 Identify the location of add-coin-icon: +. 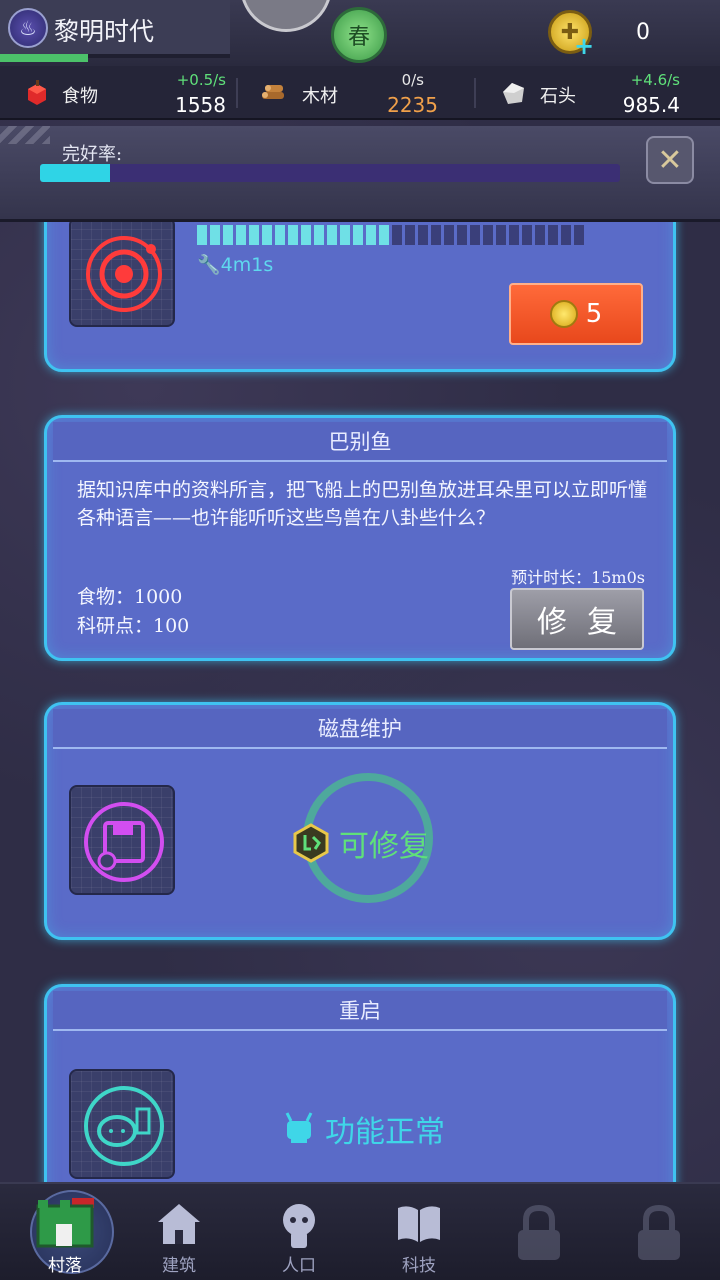
(584, 46).